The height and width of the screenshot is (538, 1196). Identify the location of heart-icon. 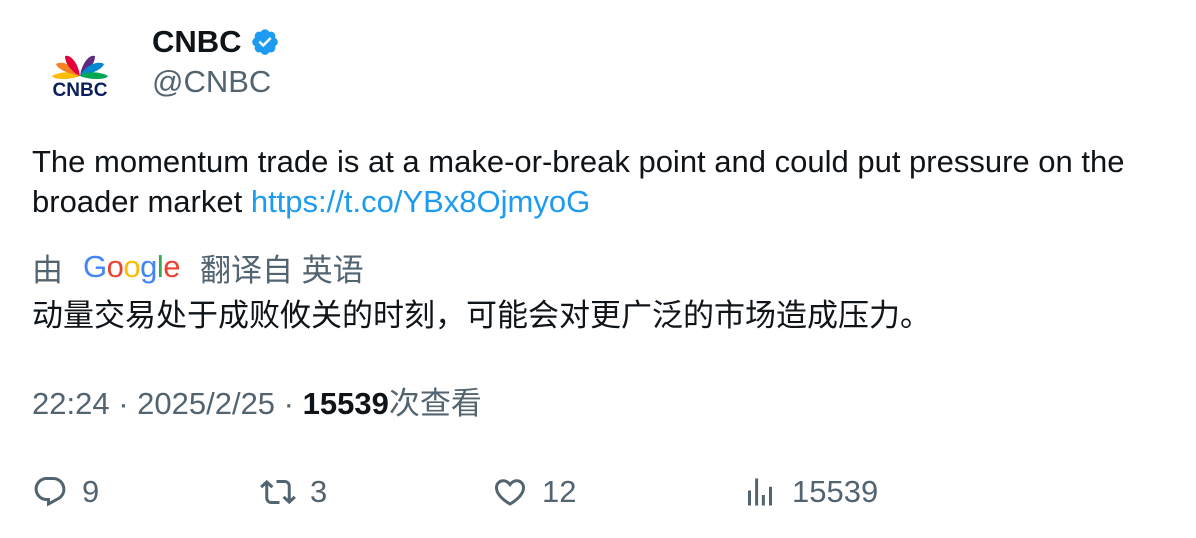
(510, 492).